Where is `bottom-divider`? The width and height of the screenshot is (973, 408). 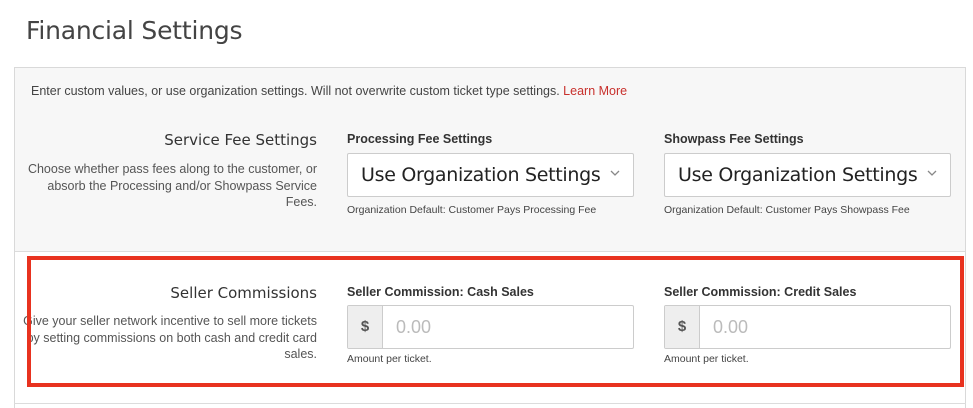
bottom-divider is located at coordinates (490, 403).